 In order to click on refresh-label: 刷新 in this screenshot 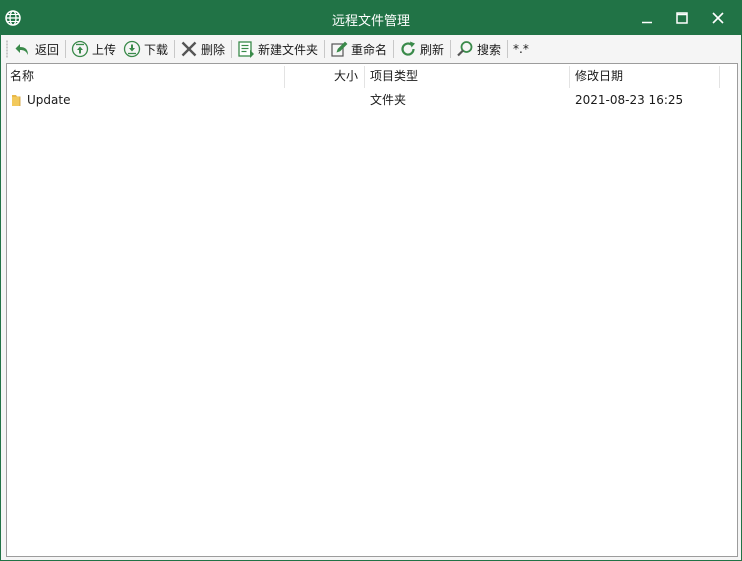, I will do `click(432, 49)`.